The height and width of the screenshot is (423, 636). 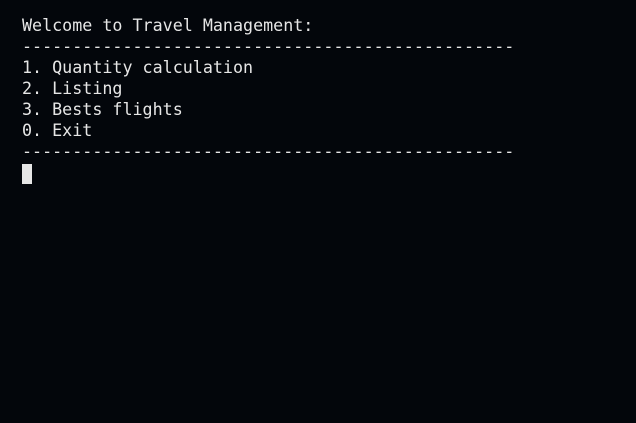 I want to click on menu-item-bests-flights: 3. Bests flights, so click(x=102, y=109).